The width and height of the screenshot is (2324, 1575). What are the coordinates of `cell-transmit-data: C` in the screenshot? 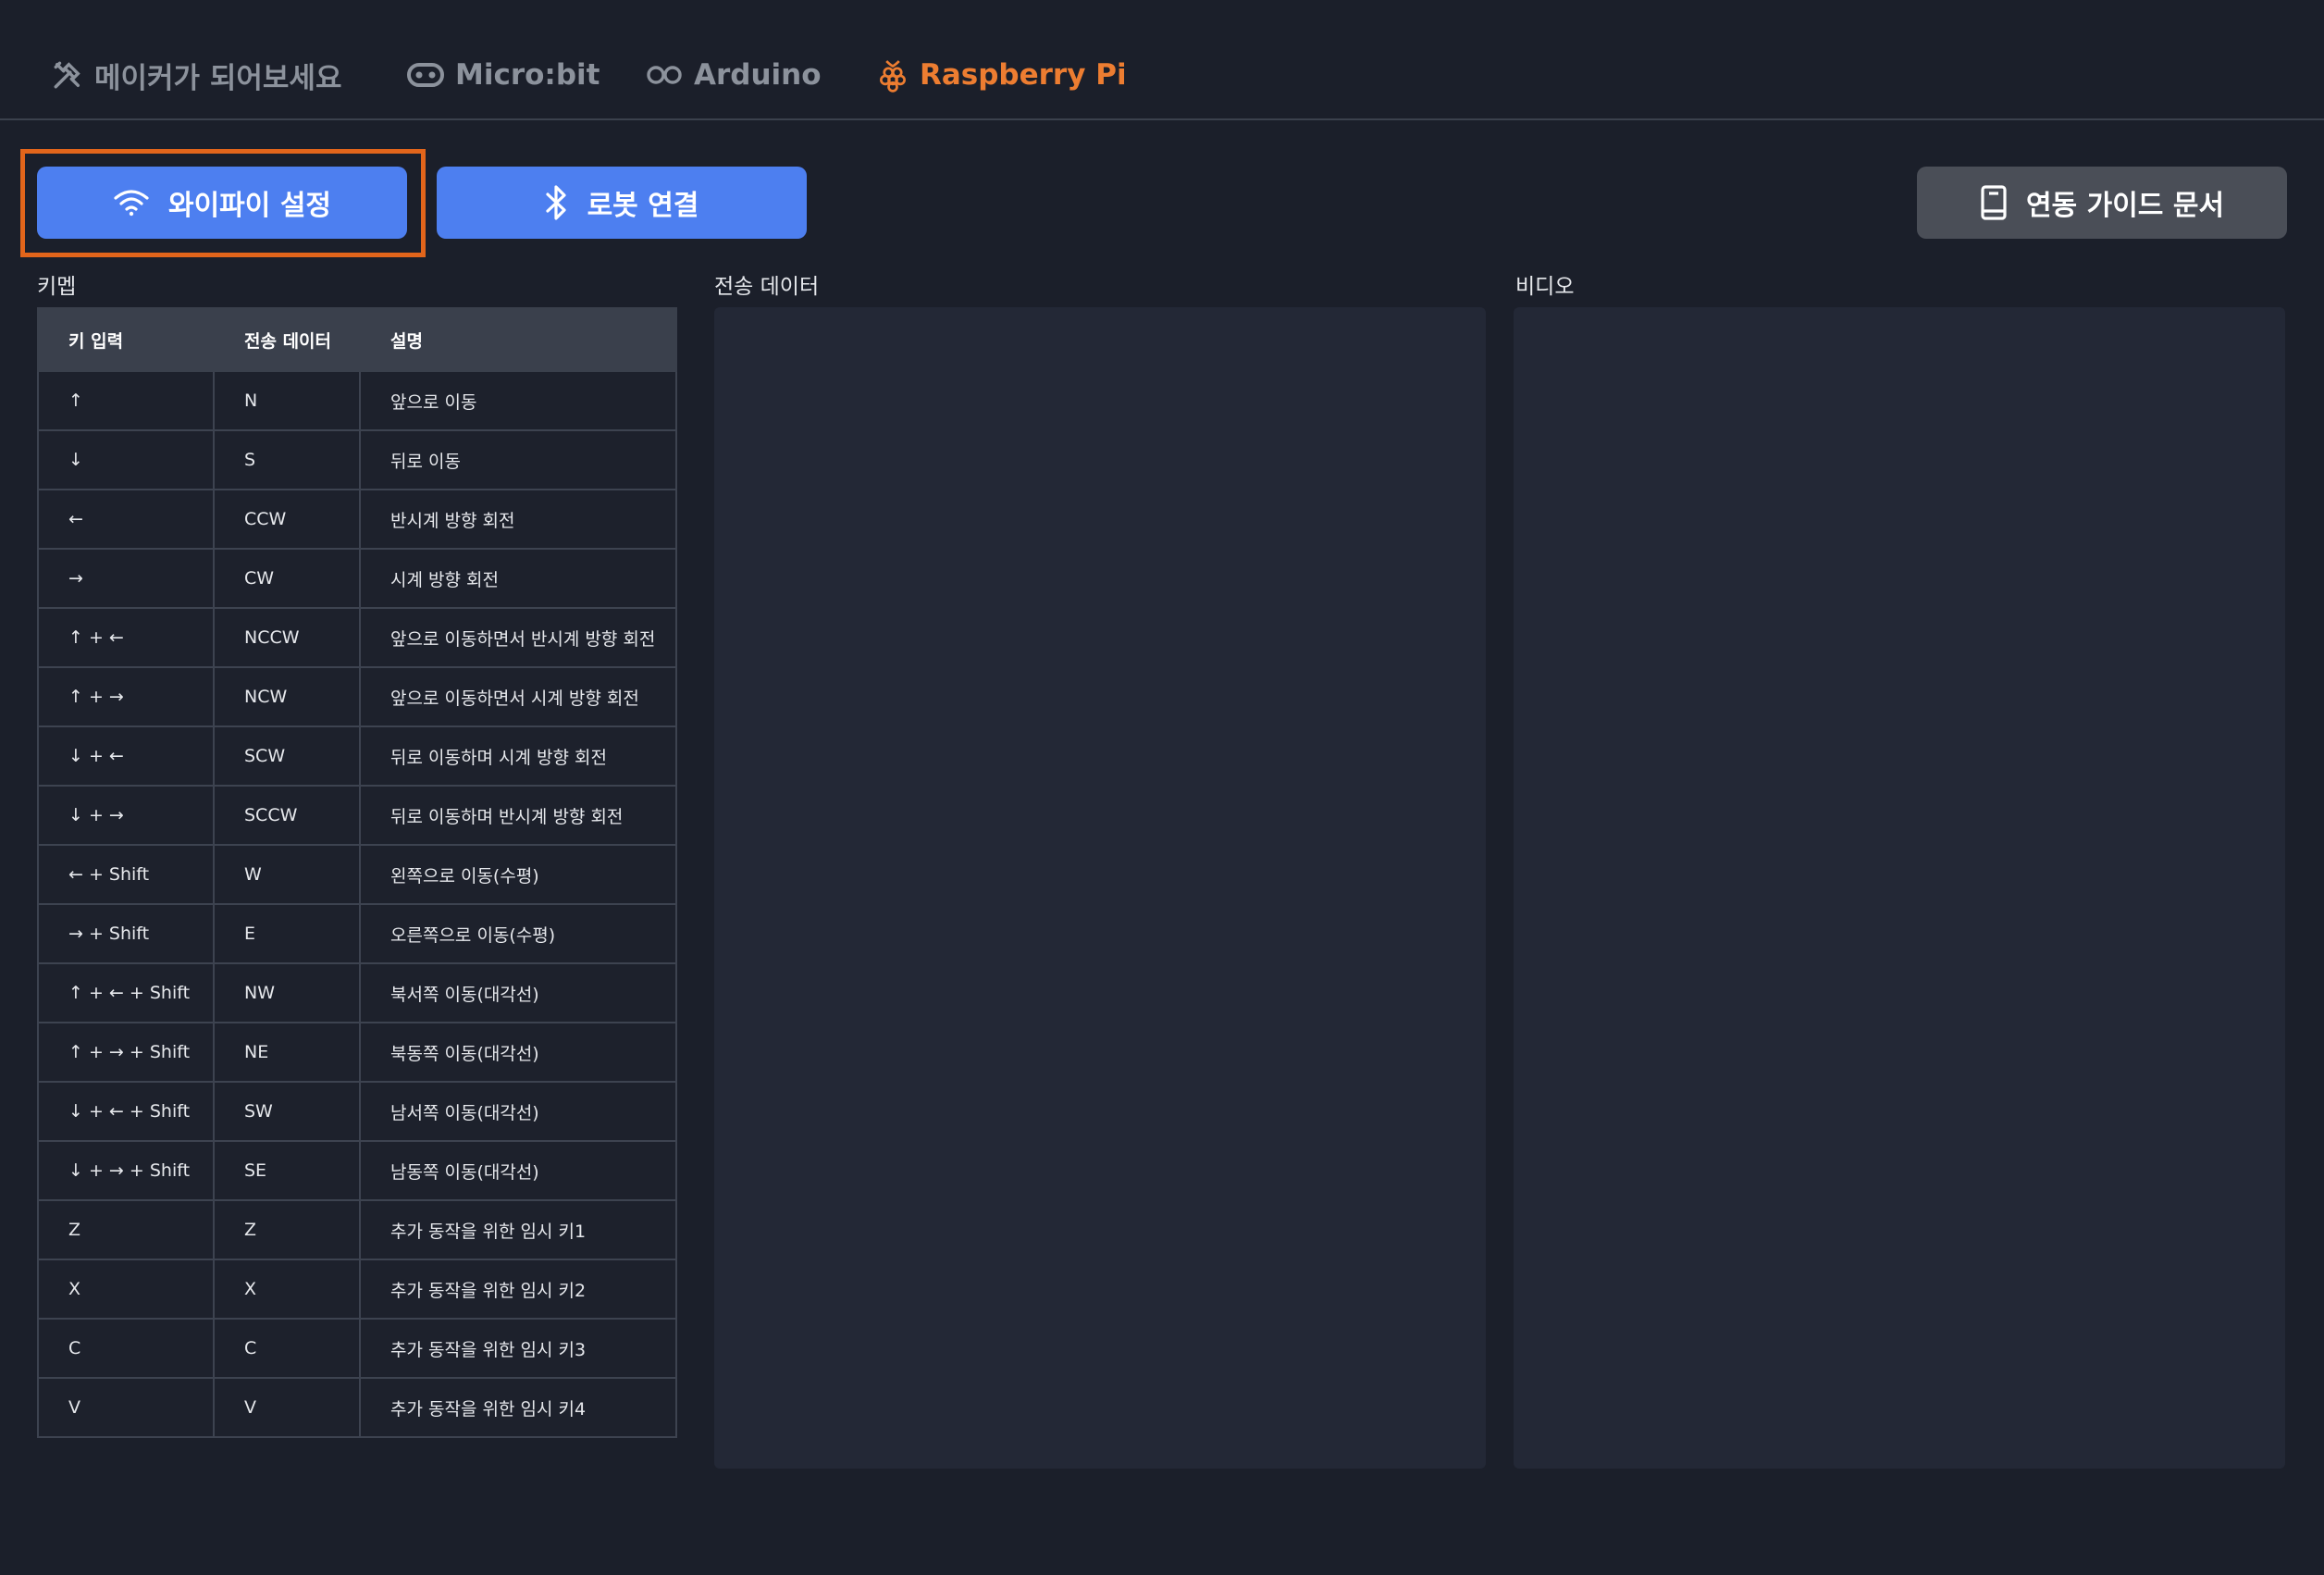 It's located at (287, 1348).